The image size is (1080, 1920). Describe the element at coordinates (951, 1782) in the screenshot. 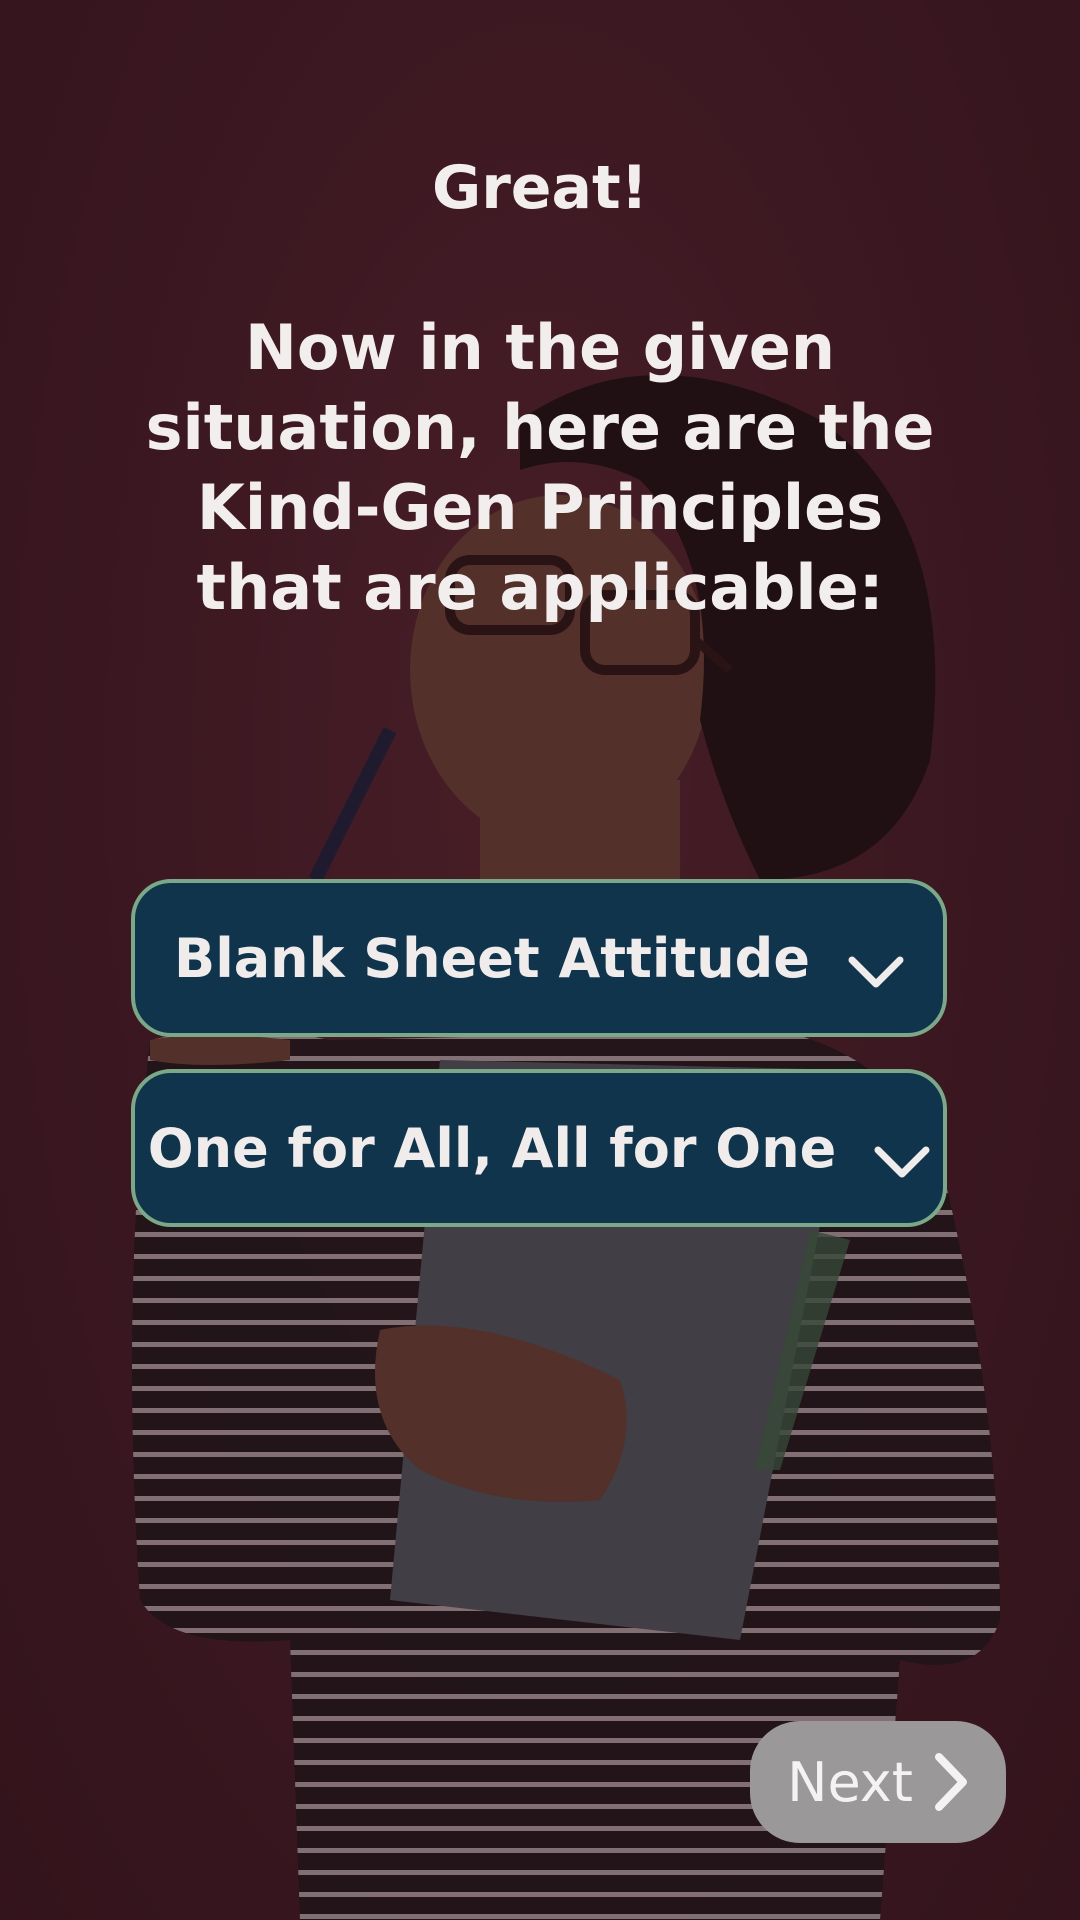

I see `chevron-right-icon` at that location.